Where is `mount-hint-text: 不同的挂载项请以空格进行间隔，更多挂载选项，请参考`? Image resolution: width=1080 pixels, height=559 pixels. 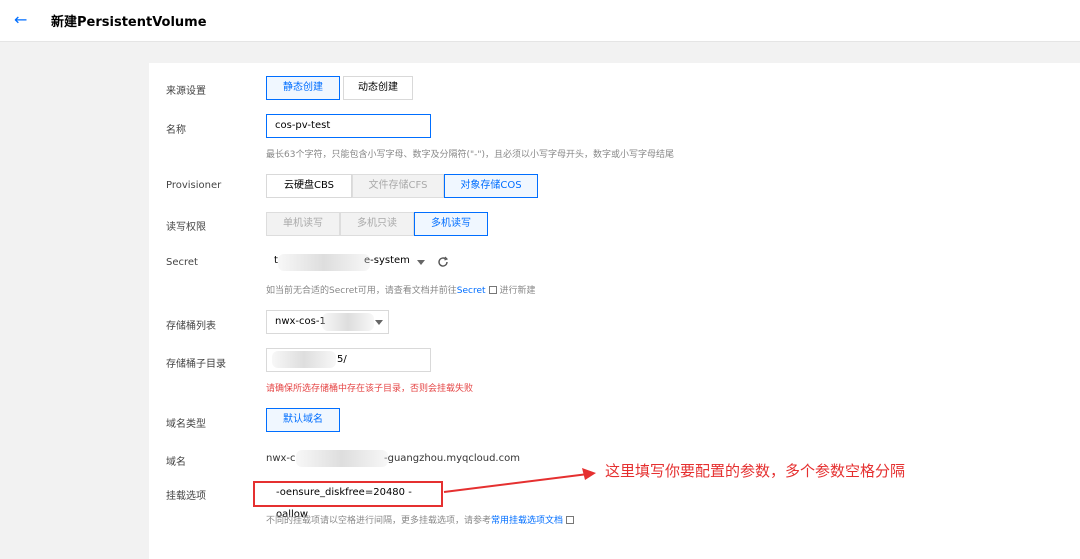 mount-hint-text: 不同的挂载项请以空格进行间隔，更多挂载选项，请参考 is located at coordinates (379, 521).